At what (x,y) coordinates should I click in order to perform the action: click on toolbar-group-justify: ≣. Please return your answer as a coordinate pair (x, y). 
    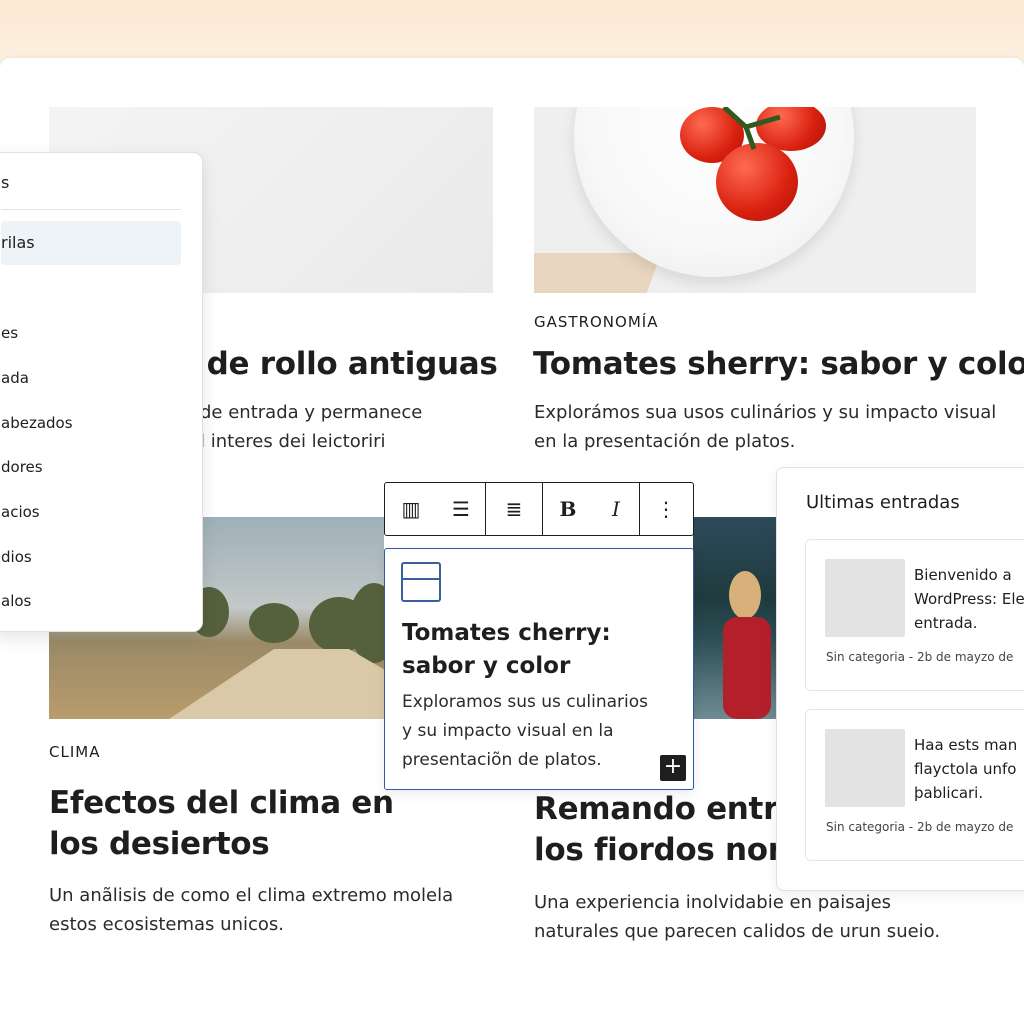
    Looking at the image, I should click on (514, 509).